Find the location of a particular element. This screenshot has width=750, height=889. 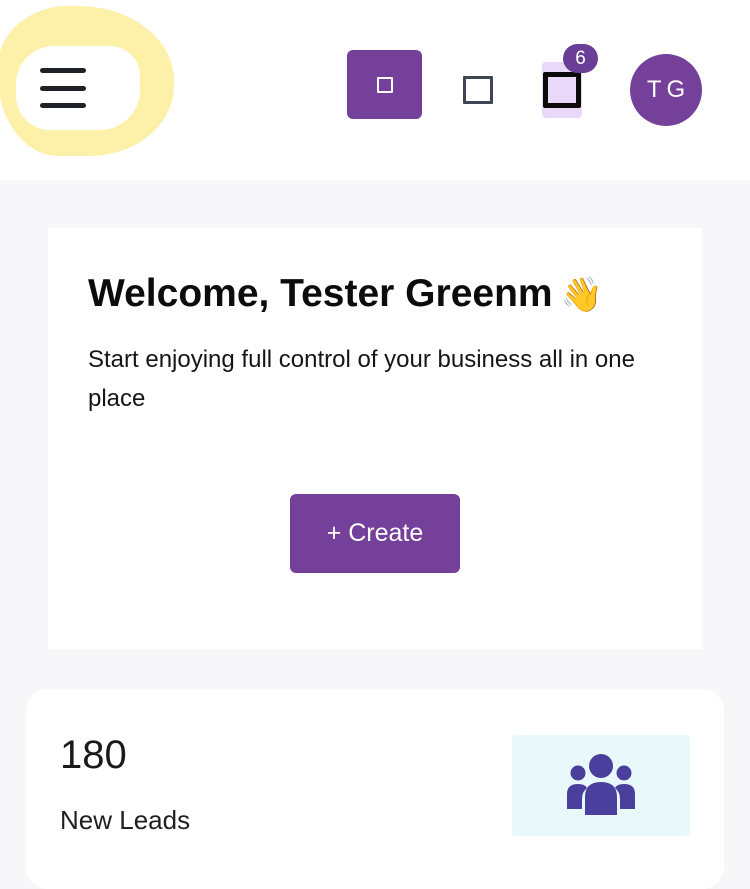

waving-hand-icon: 👋 is located at coordinates (581, 295).